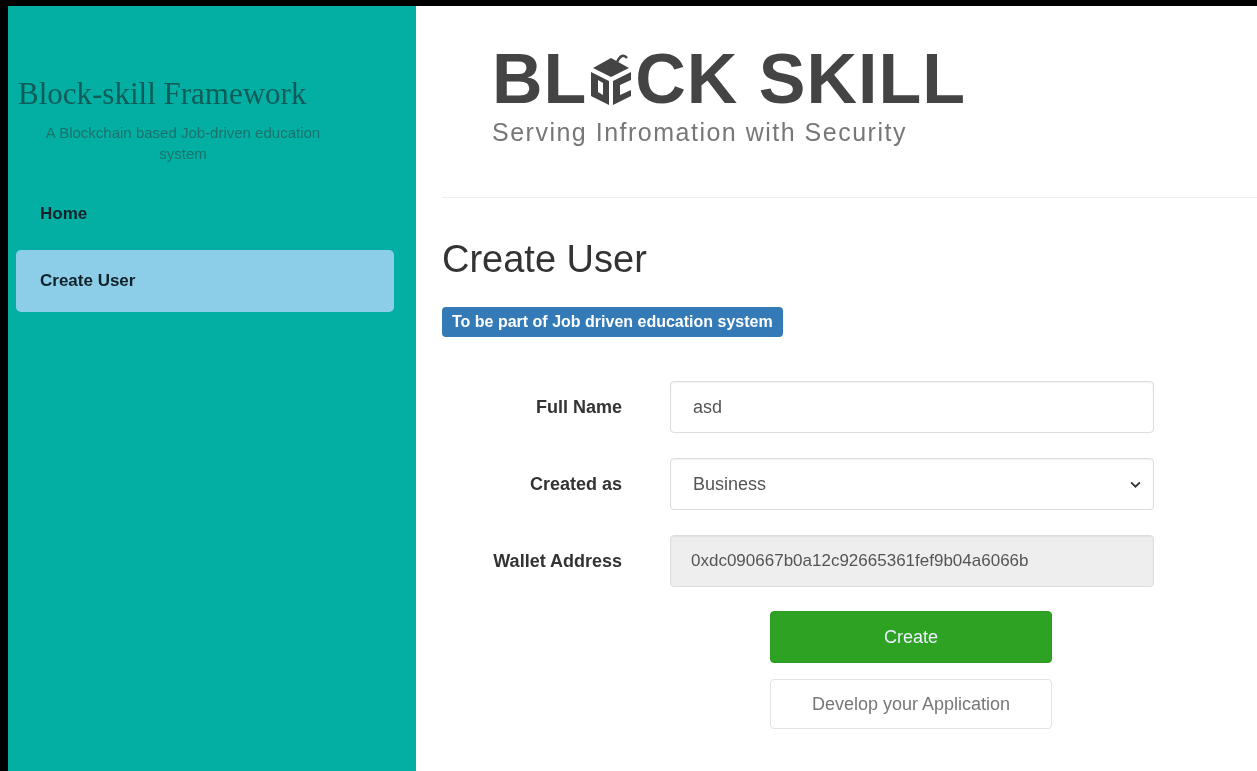 Image resolution: width=1257 pixels, height=771 pixels. Describe the element at coordinates (612, 322) in the screenshot. I see `info-label: To be part of Job driven education system` at that location.